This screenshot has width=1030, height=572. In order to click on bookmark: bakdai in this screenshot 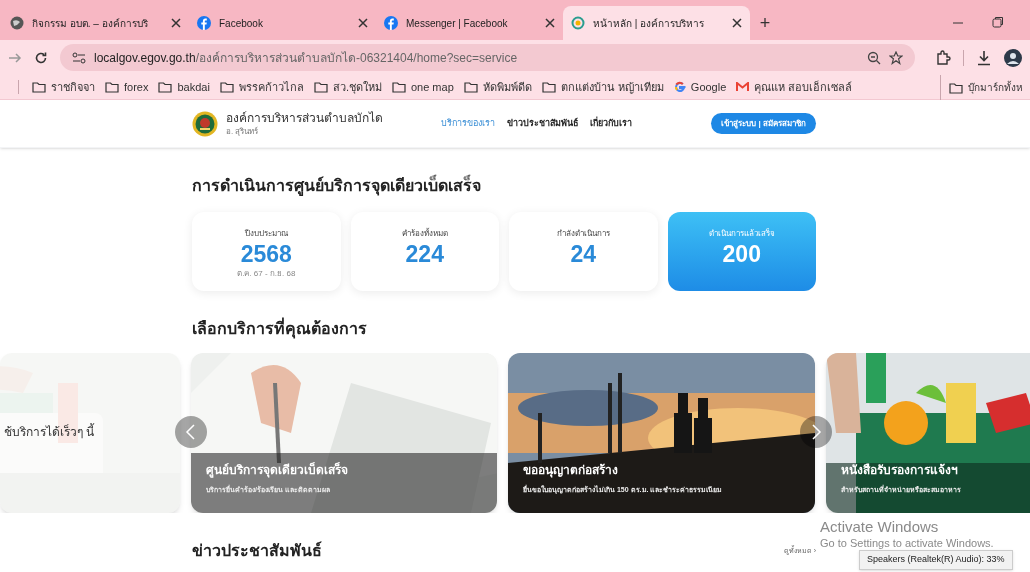, I will do `click(184, 87)`.